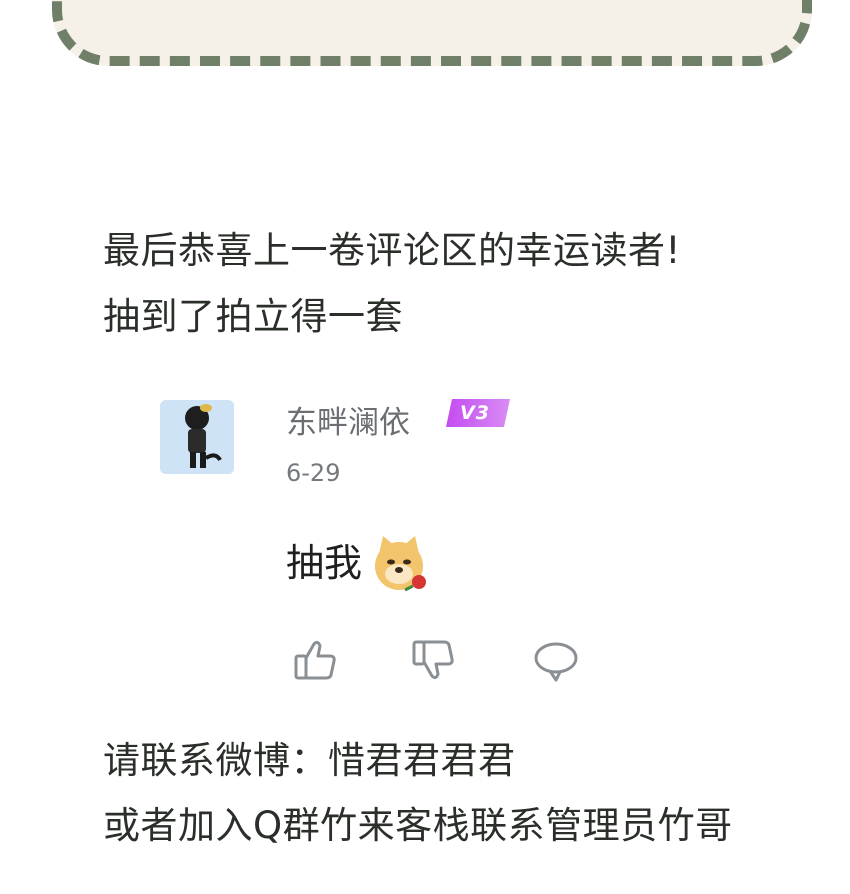 This screenshot has height=894, width=850. I want to click on thumbs-up-icon, so click(316, 660).